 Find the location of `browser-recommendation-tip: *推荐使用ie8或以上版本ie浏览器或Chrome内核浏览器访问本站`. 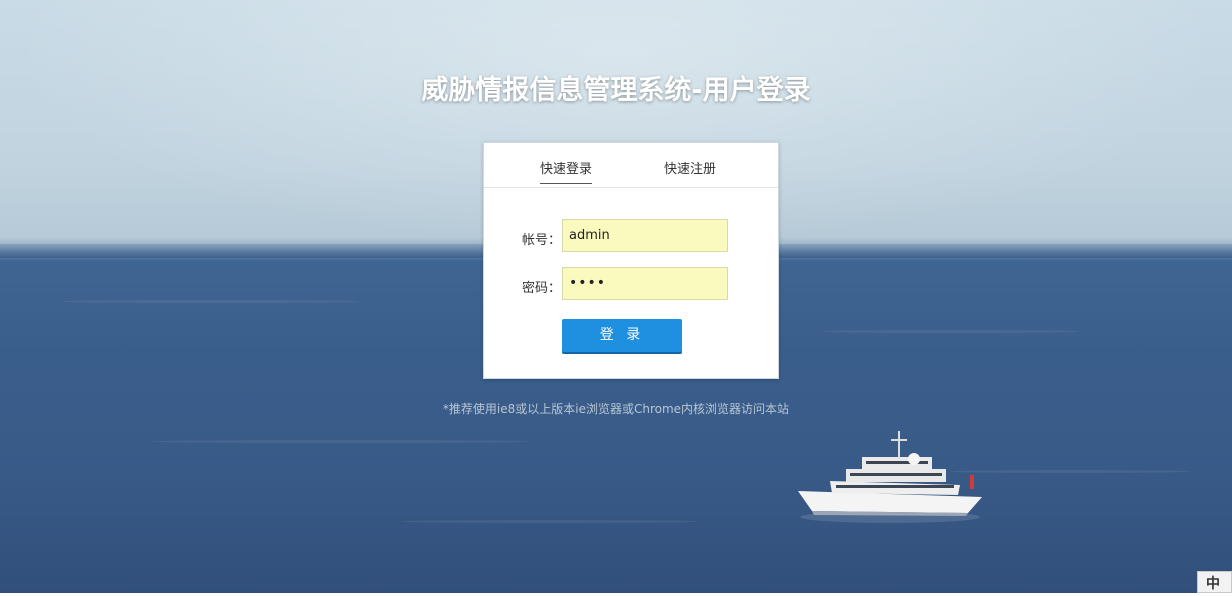

browser-recommendation-tip: *推荐使用ie8或以上版本ie浏览器或Chrome内核浏览器访问本站 is located at coordinates (616, 409).